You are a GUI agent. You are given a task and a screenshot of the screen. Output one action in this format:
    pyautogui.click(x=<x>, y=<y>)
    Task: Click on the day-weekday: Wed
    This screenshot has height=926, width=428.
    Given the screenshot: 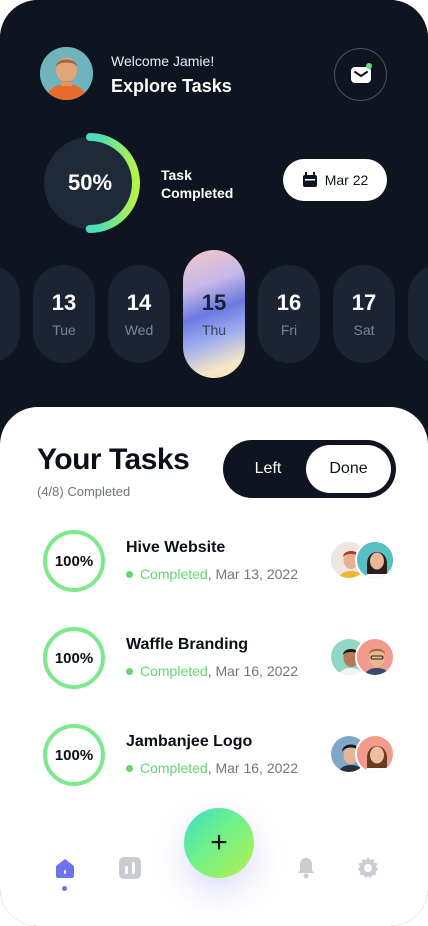 What is the action you would take?
    pyautogui.click(x=139, y=330)
    